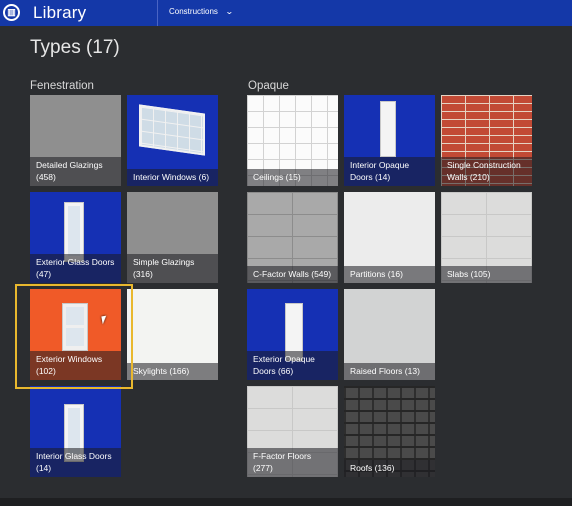 The height and width of the screenshot is (506, 572). I want to click on tile-label-line1: Roofs (136), so click(372, 468).